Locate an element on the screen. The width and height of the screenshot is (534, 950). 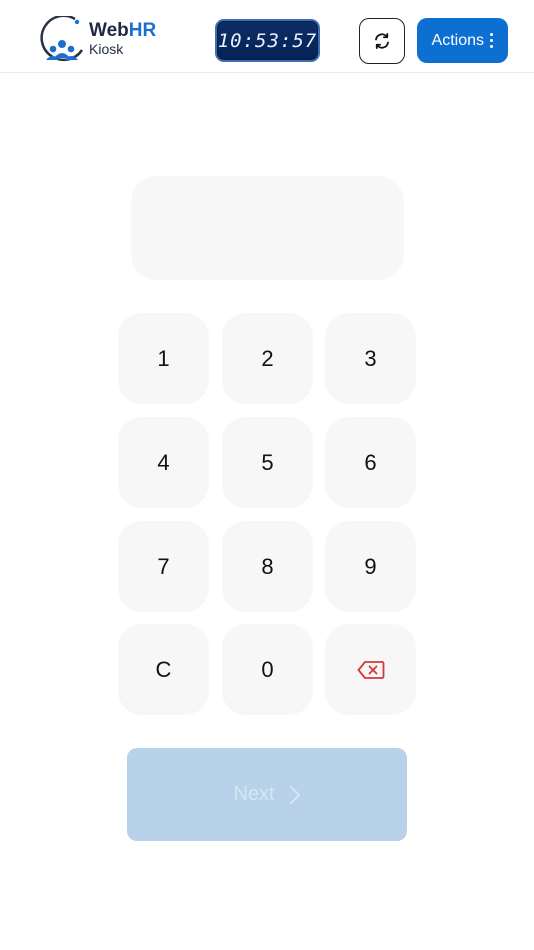
logo-text-hr: HR is located at coordinates (142, 30).